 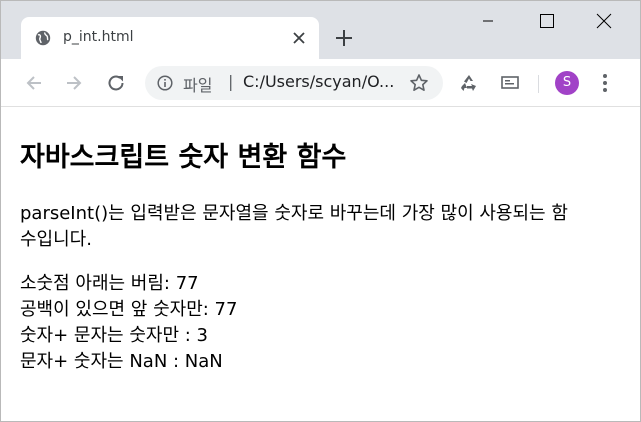 I want to click on new-tab-icon, so click(x=344, y=38).